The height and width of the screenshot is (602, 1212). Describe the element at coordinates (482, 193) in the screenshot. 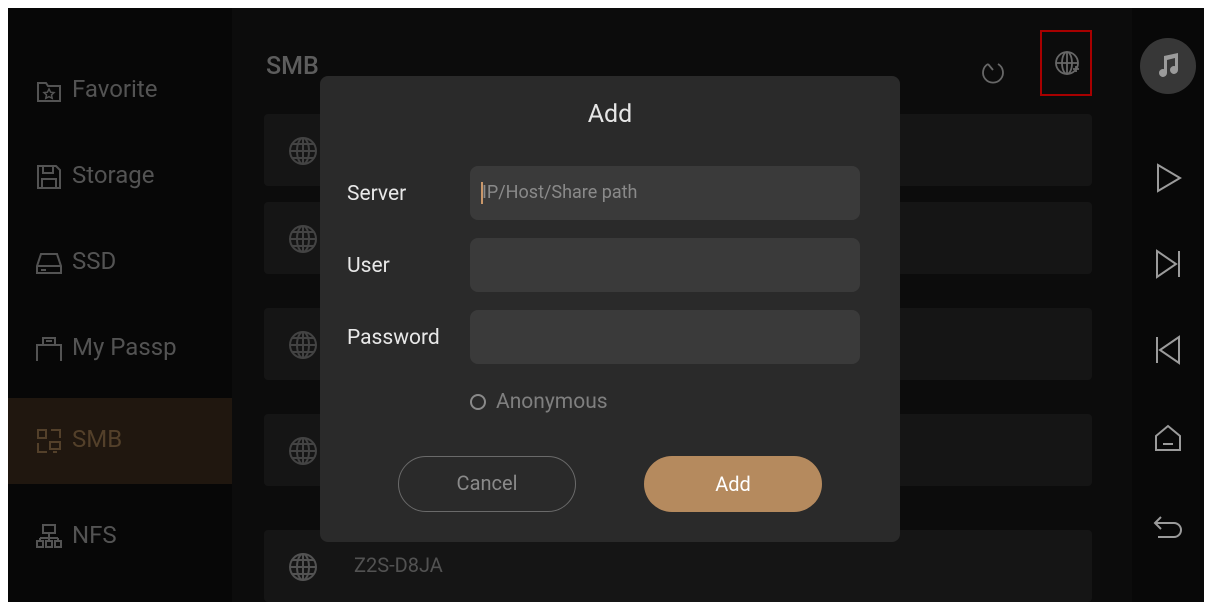

I see `text-caret` at that location.